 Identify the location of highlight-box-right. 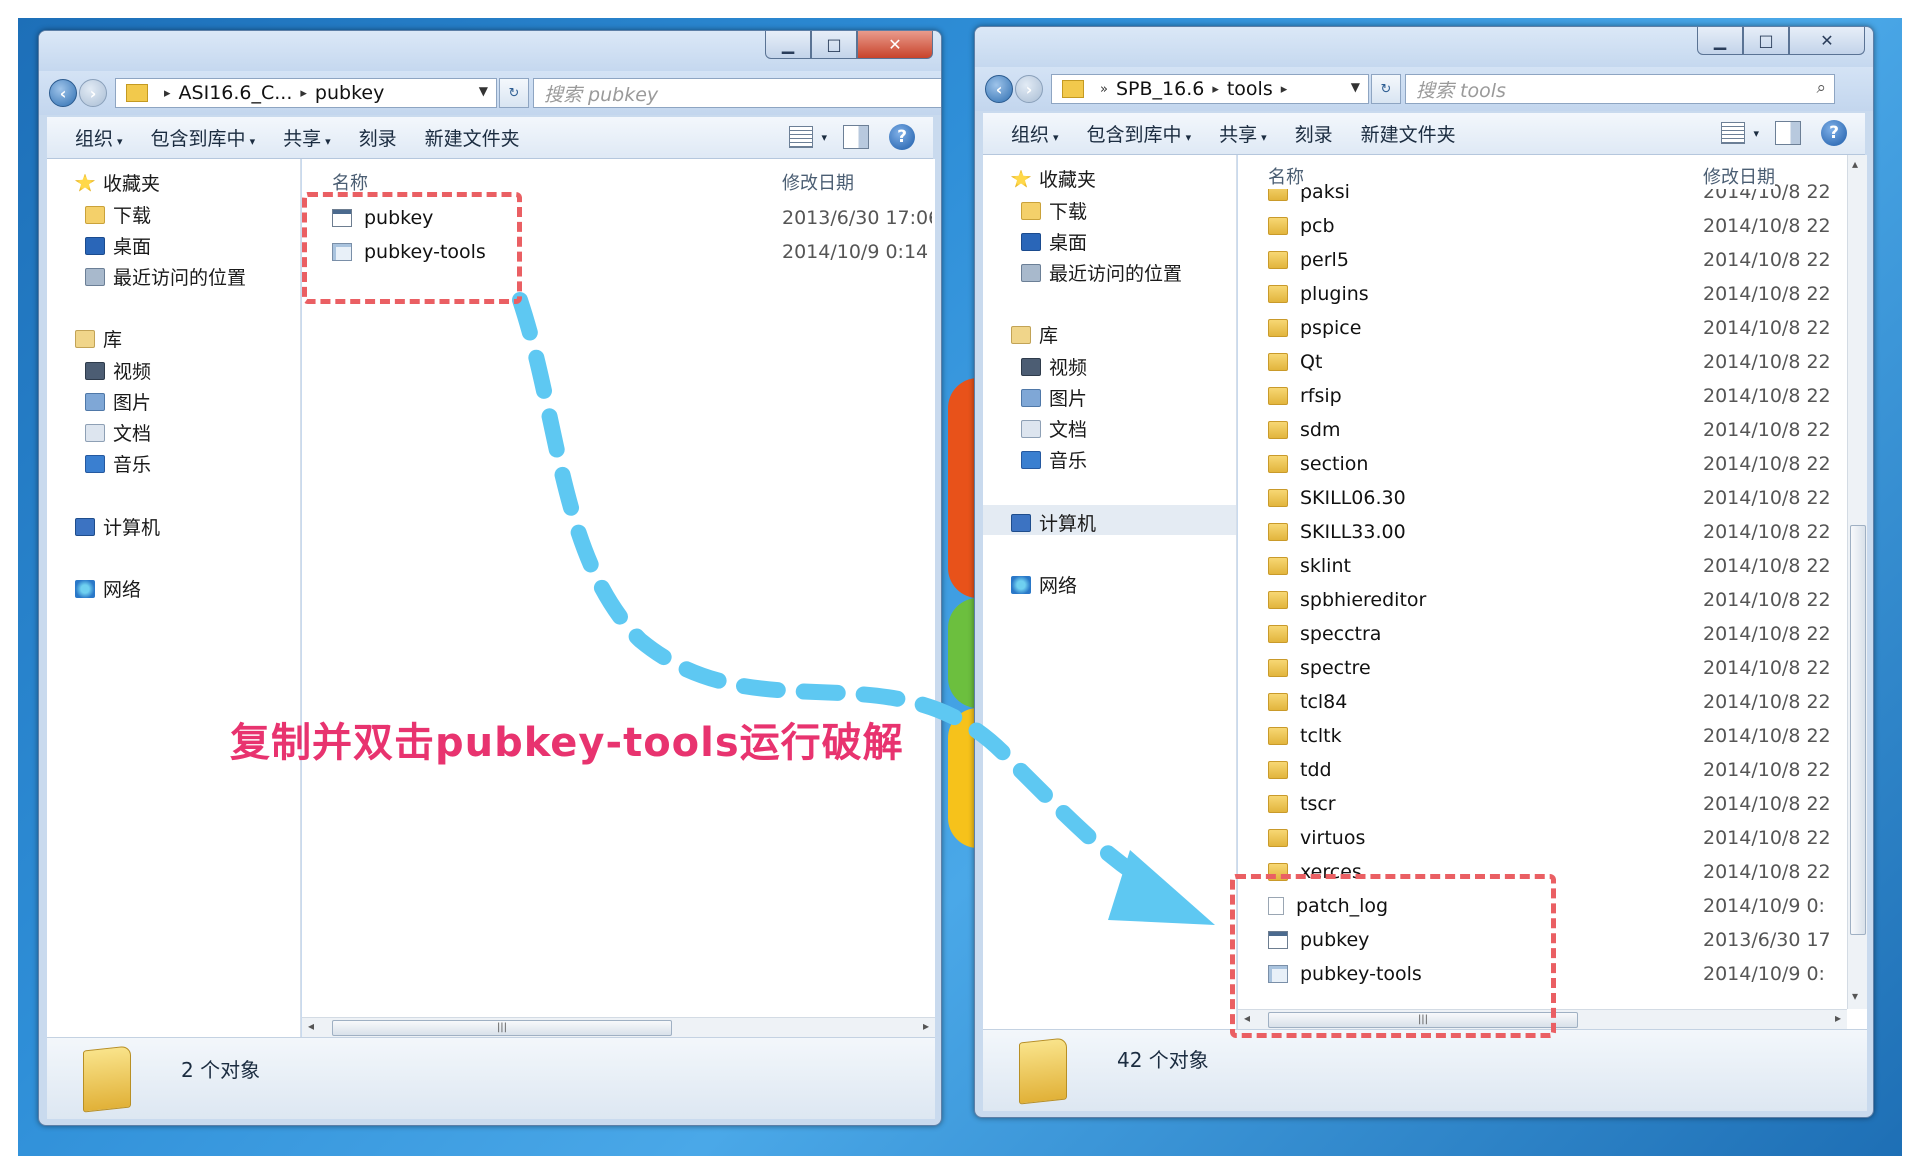
(1393, 956).